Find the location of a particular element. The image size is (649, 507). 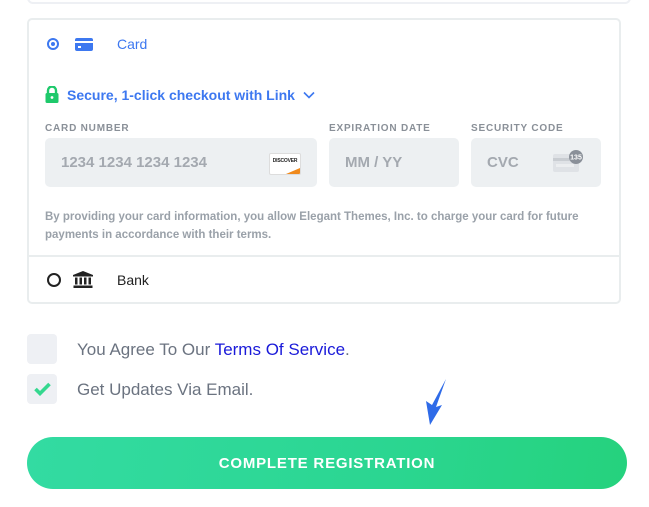

previous-section-edge is located at coordinates (329, 2).